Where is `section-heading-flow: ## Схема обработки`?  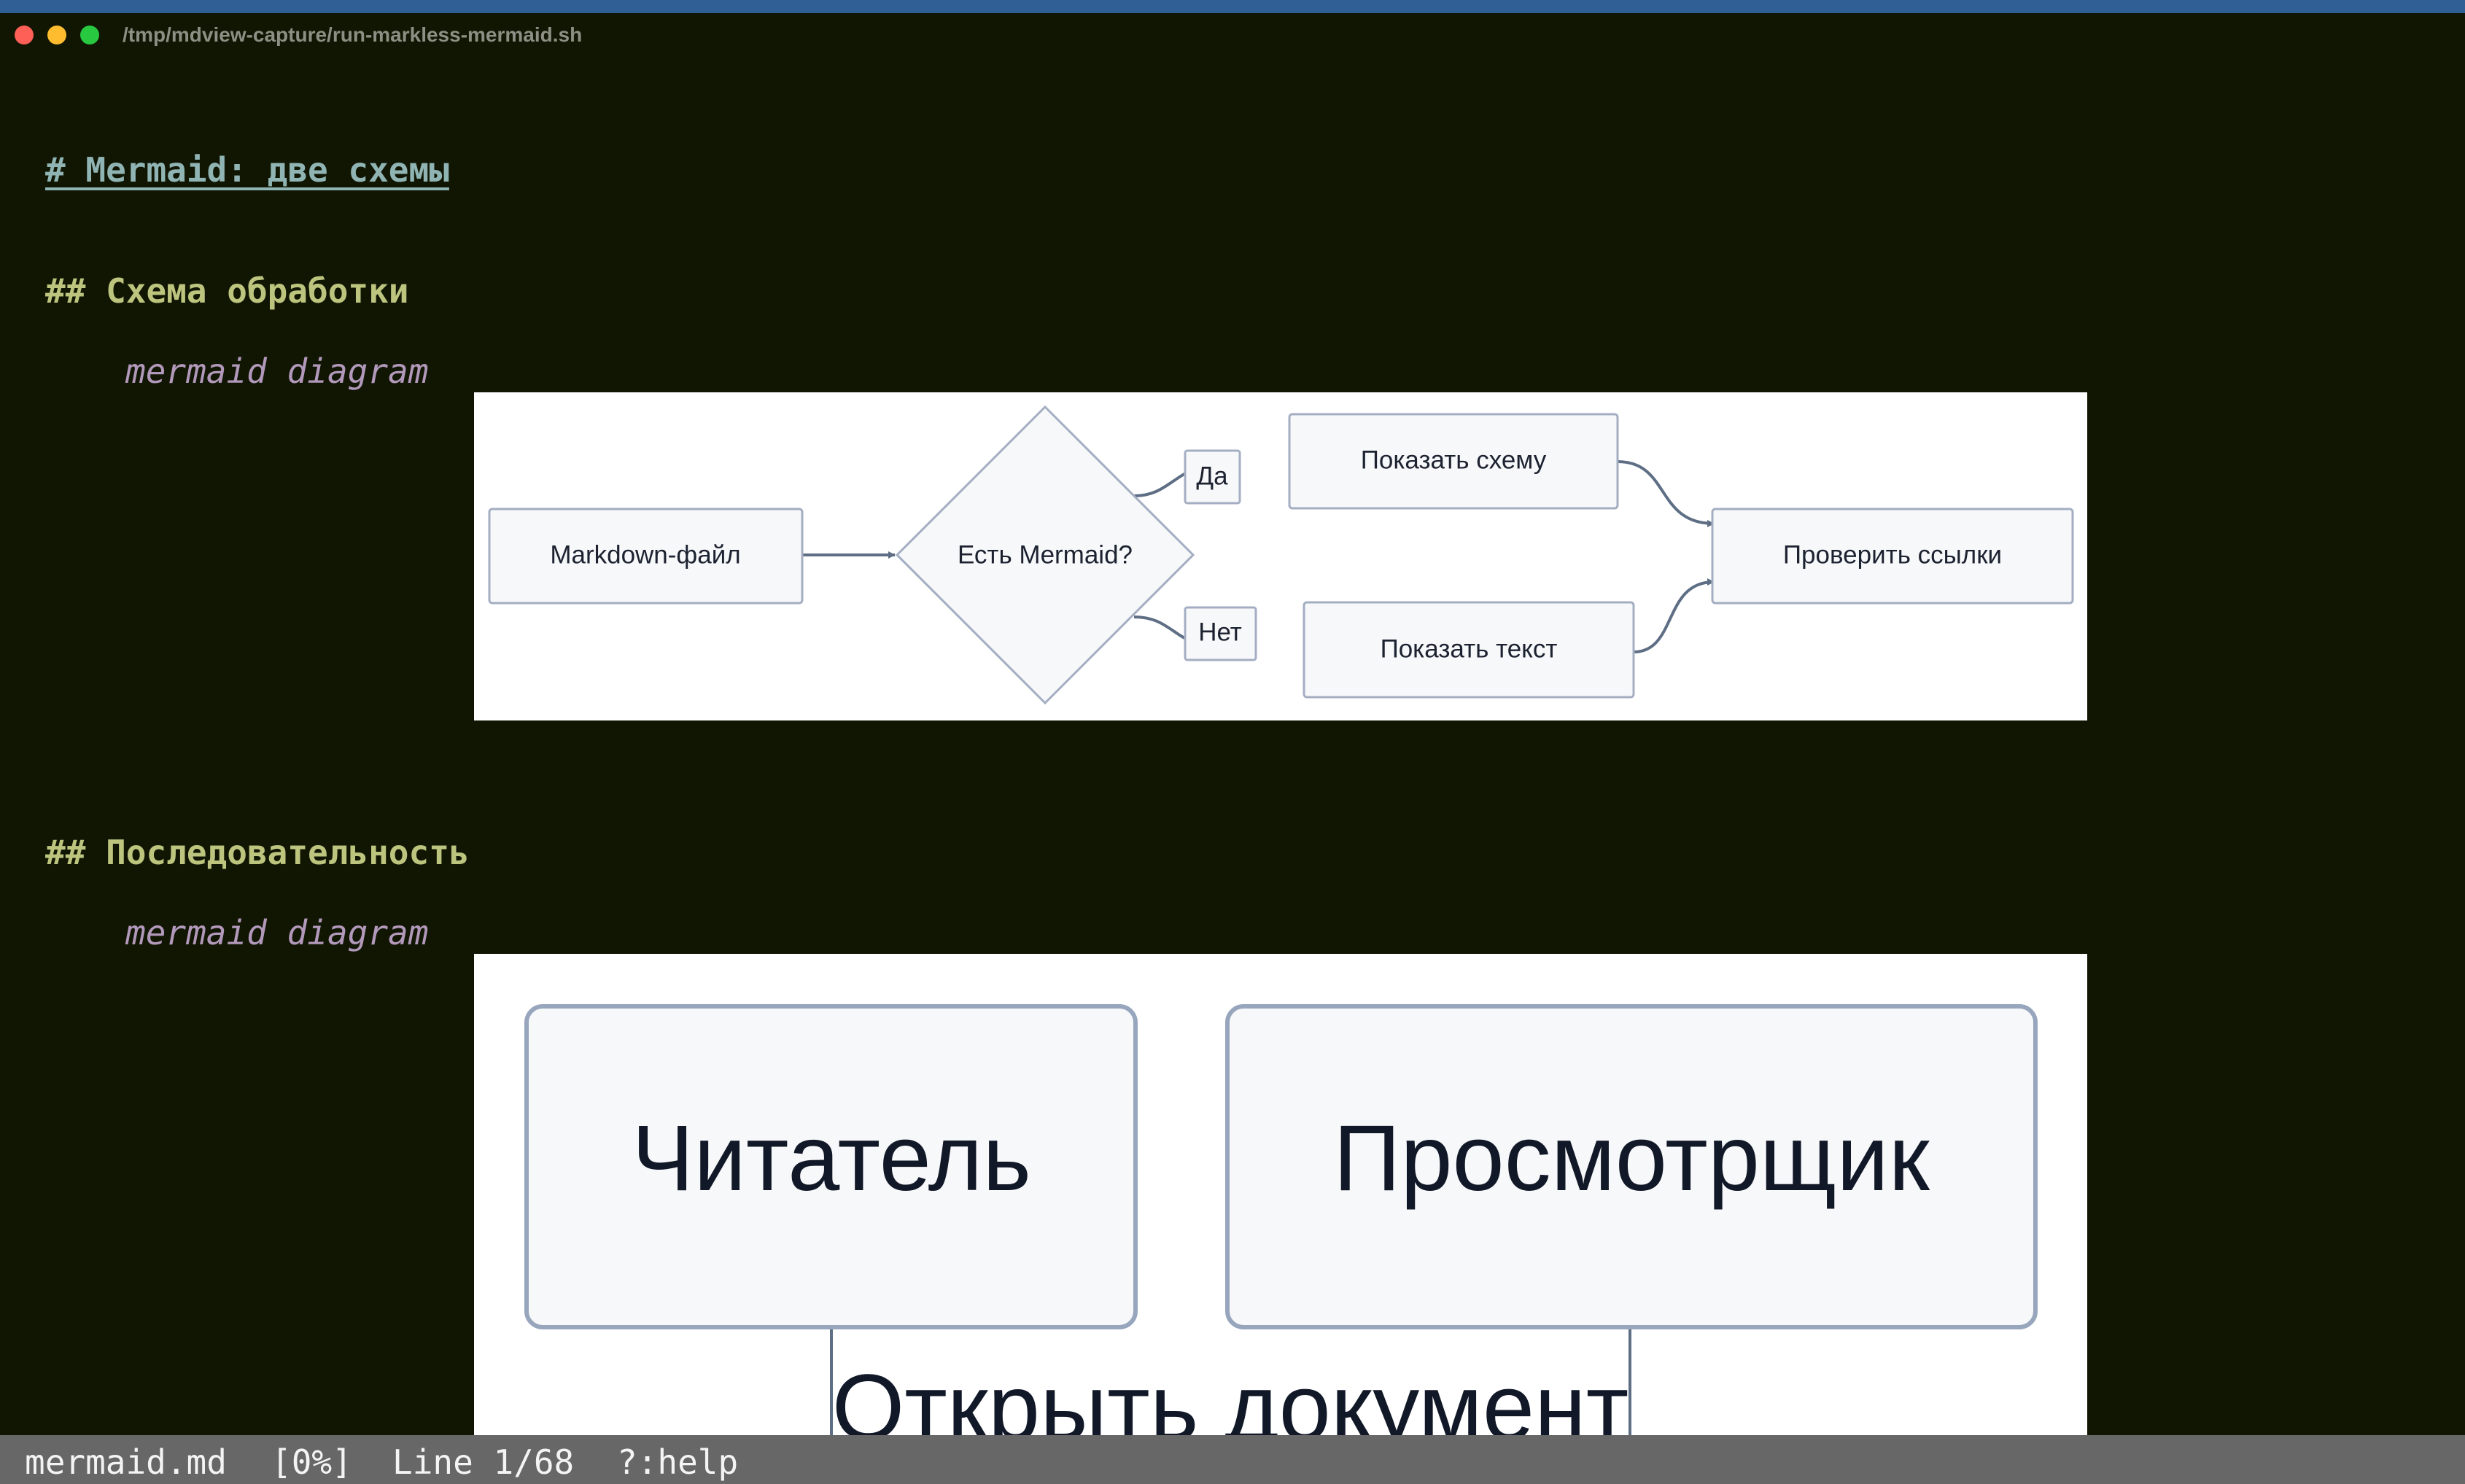
section-heading-flow: ## Схема обработки is located at coordinates (227, 291).